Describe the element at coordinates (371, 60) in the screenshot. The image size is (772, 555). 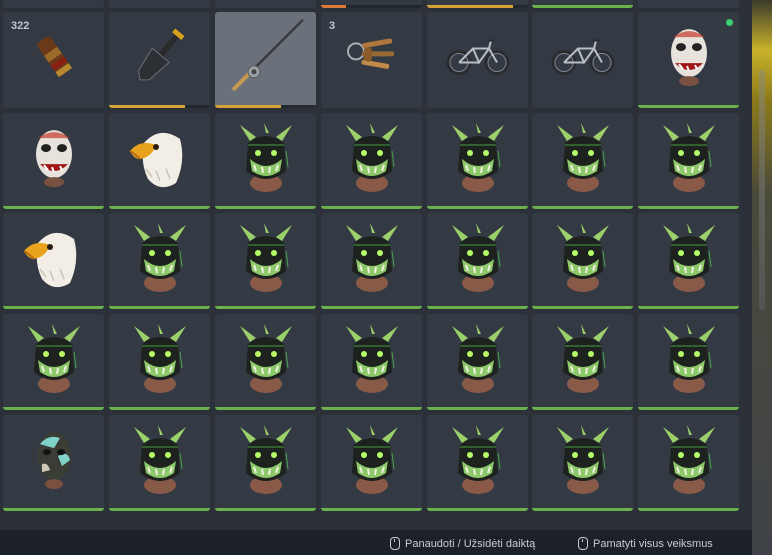
I see `inventory-slot: 3` at that location.